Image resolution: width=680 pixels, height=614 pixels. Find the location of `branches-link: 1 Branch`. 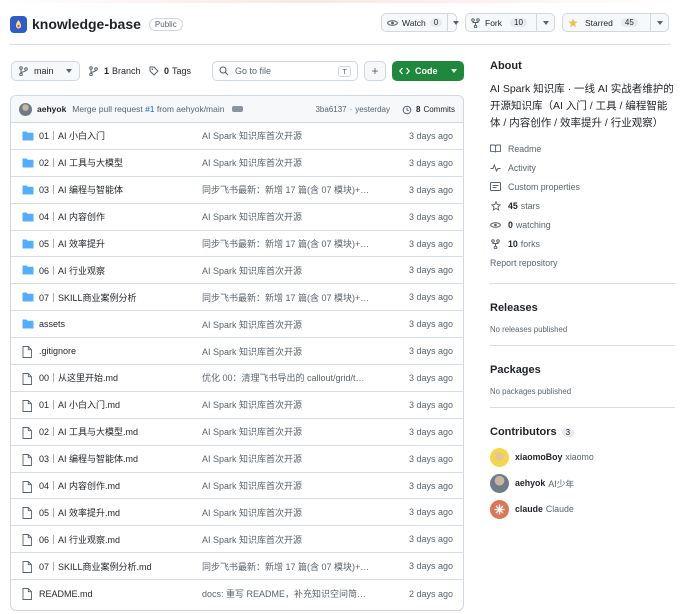

branches-link: 1 Branch is located at coordinates (115, 71).